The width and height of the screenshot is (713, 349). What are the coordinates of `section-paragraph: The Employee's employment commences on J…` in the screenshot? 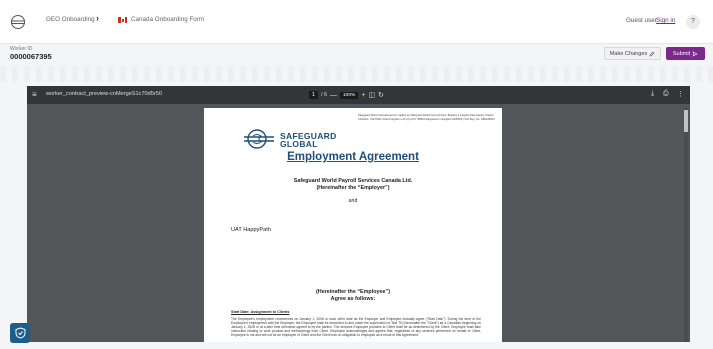 It's located at (356, 327).